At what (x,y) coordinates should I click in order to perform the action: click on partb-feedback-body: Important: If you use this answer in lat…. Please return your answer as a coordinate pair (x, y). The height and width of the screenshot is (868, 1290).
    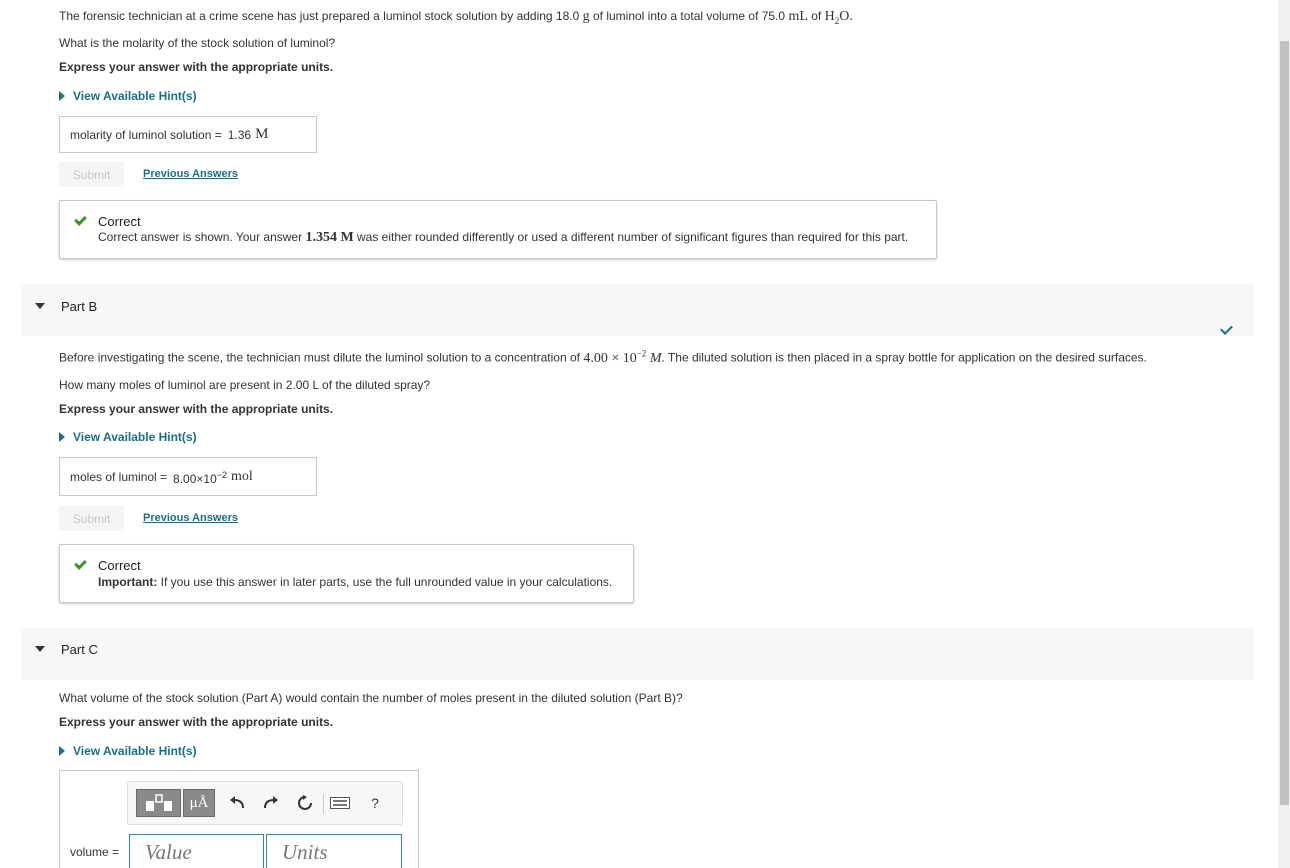
    Looking at the image, I should click on (355, 582).